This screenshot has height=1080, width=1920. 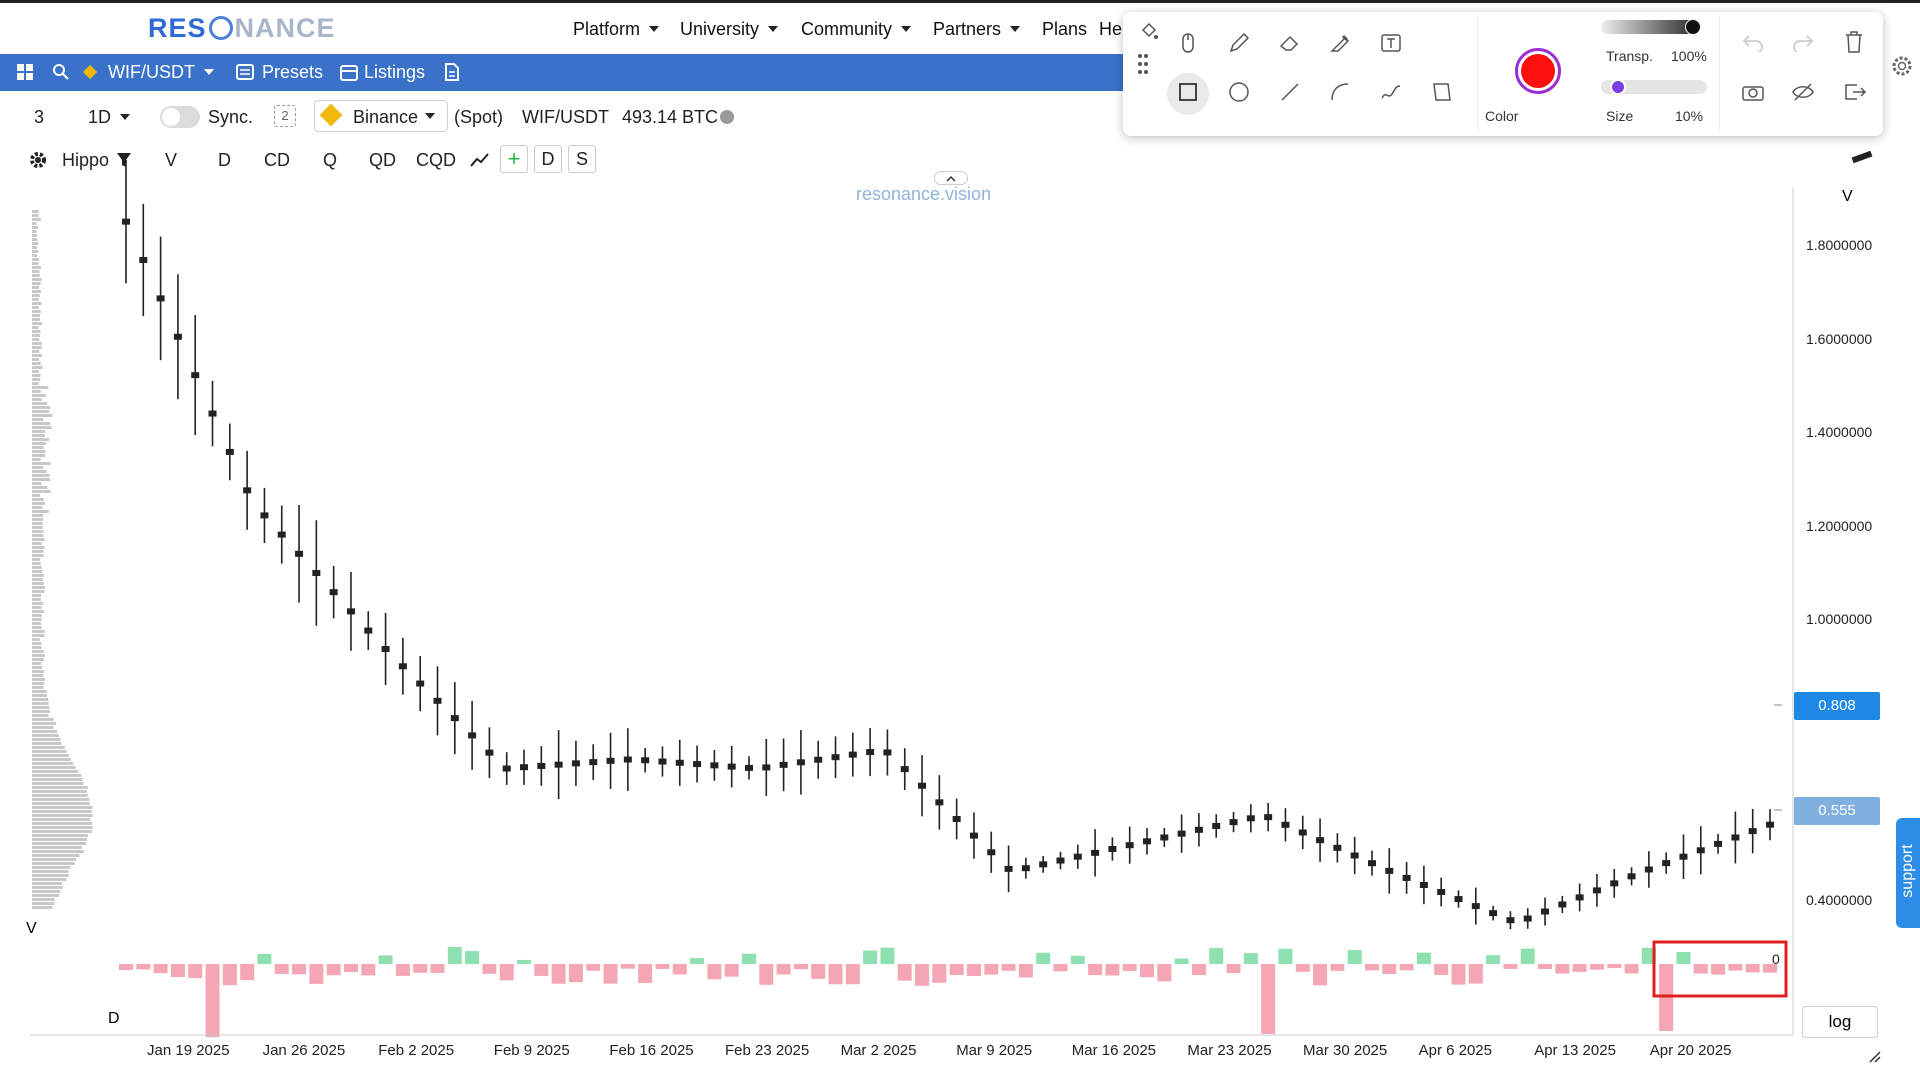 I want to click on marker-tool, so click(x=1340, y=45).